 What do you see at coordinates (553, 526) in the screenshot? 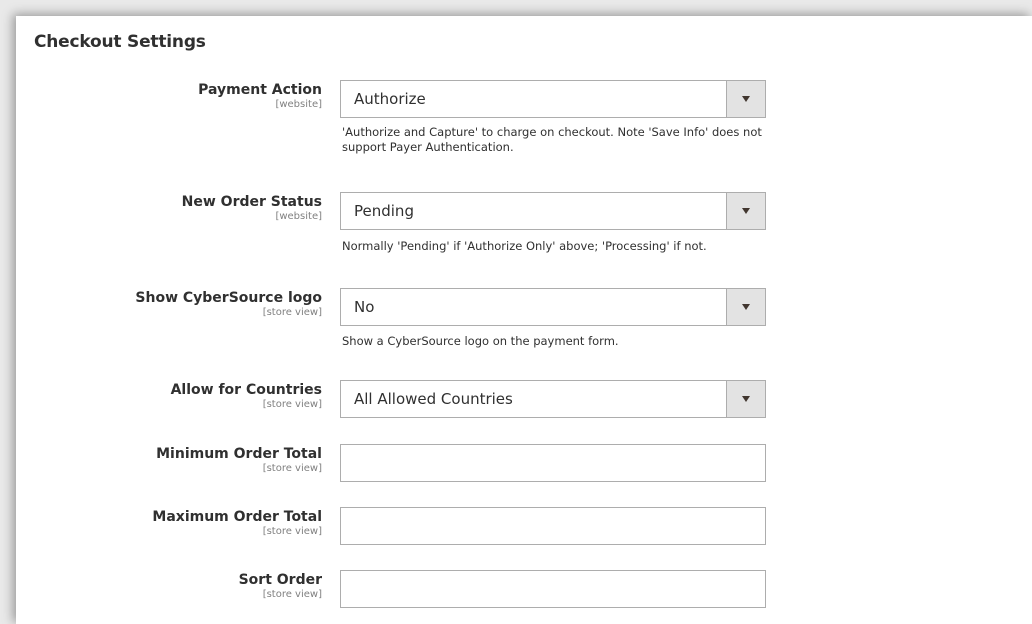
I see `maximum-order-total-input` at bounding box center [553, 526].